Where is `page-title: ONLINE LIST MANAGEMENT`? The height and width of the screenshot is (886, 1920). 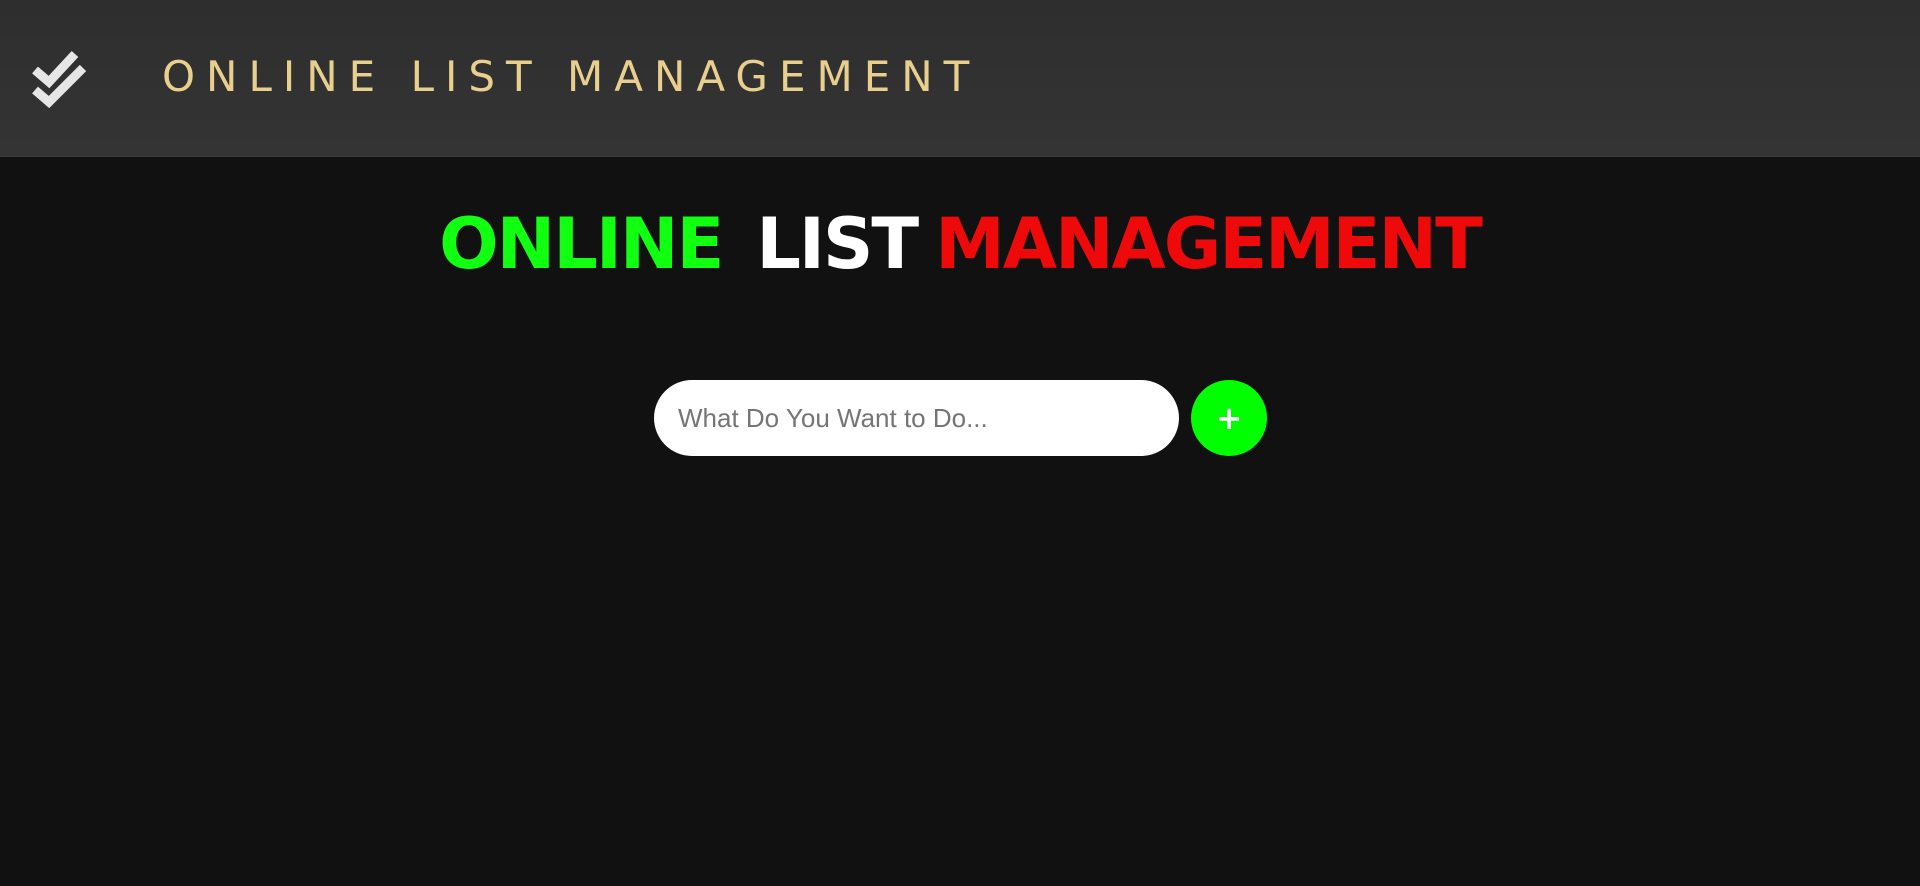
page-title: ONLINE LIST MANAGEMENT is located at coordinates (960, 244).